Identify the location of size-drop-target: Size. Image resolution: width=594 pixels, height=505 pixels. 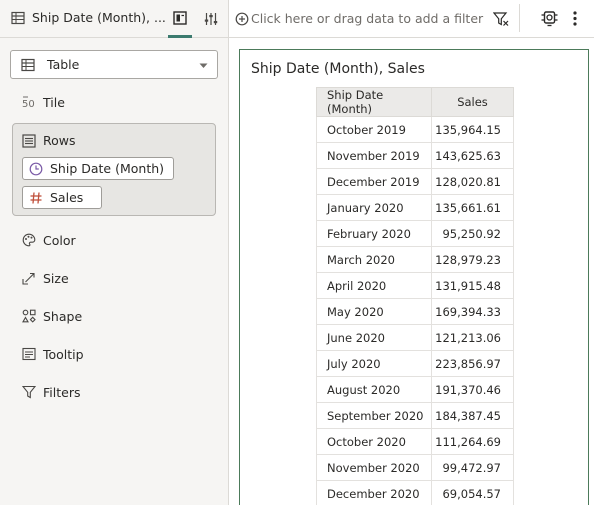
(45, 278).